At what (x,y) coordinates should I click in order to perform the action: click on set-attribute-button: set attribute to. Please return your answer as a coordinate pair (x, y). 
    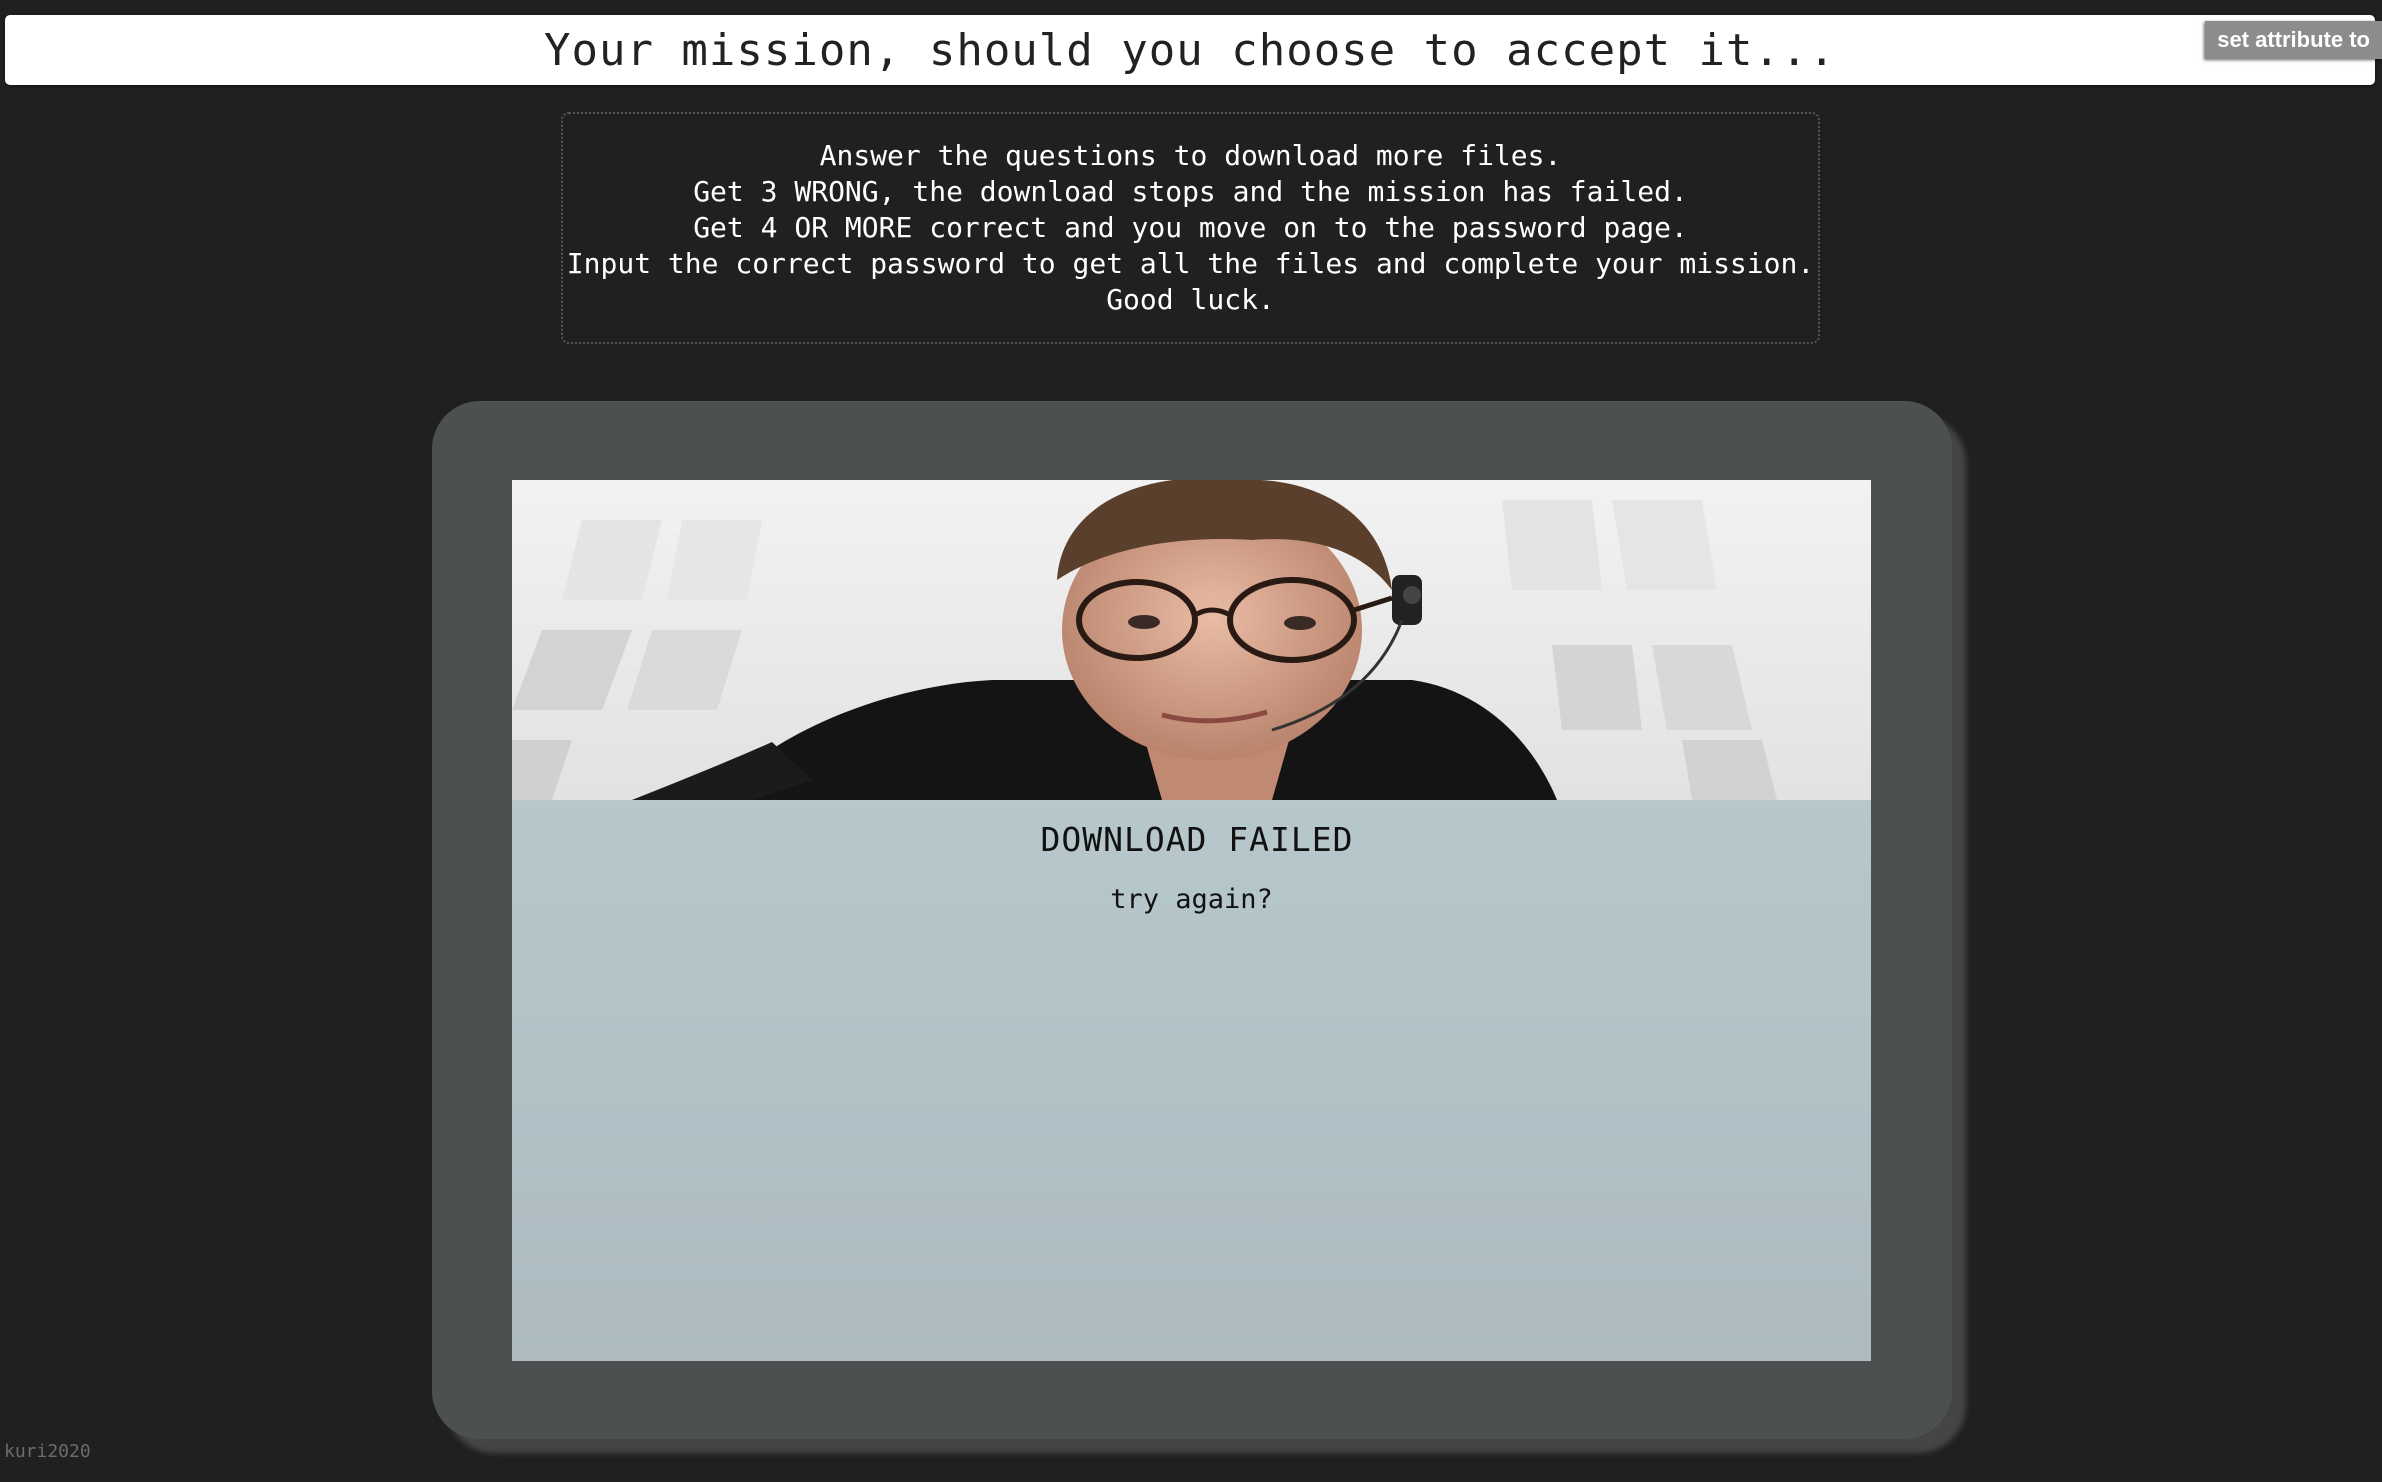
    Looking at the image, I should click on (2293, 40).